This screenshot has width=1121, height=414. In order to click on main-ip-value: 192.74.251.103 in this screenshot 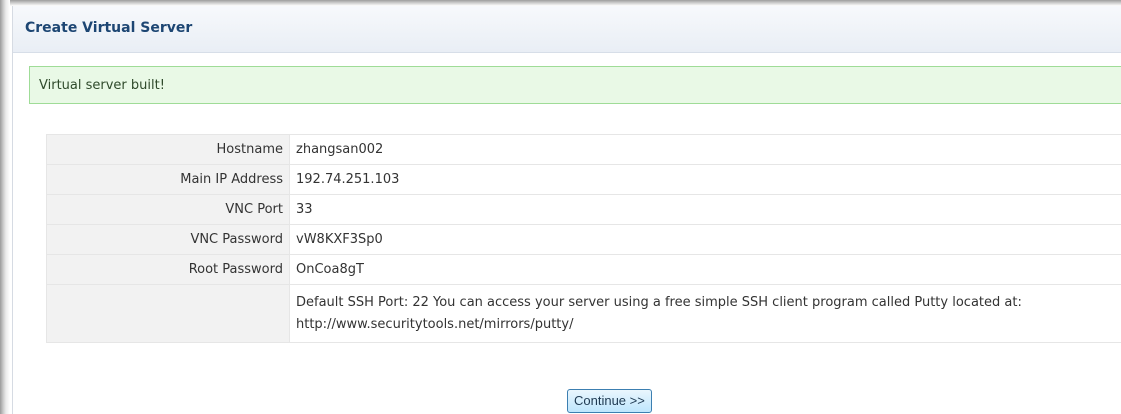, I will do `click(705, 179)`.